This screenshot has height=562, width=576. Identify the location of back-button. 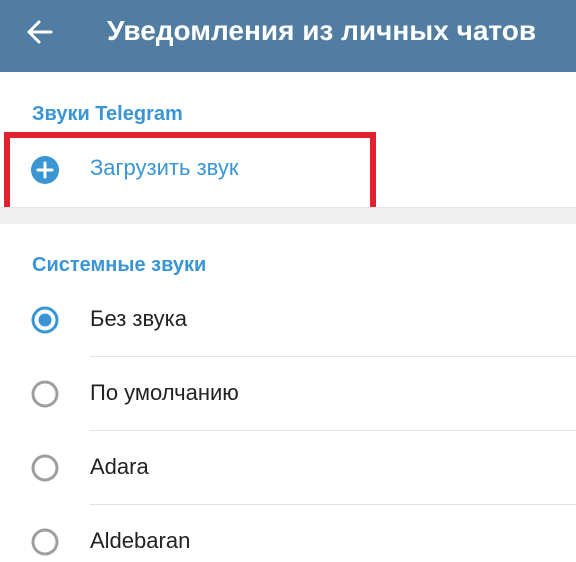
(40, 32).